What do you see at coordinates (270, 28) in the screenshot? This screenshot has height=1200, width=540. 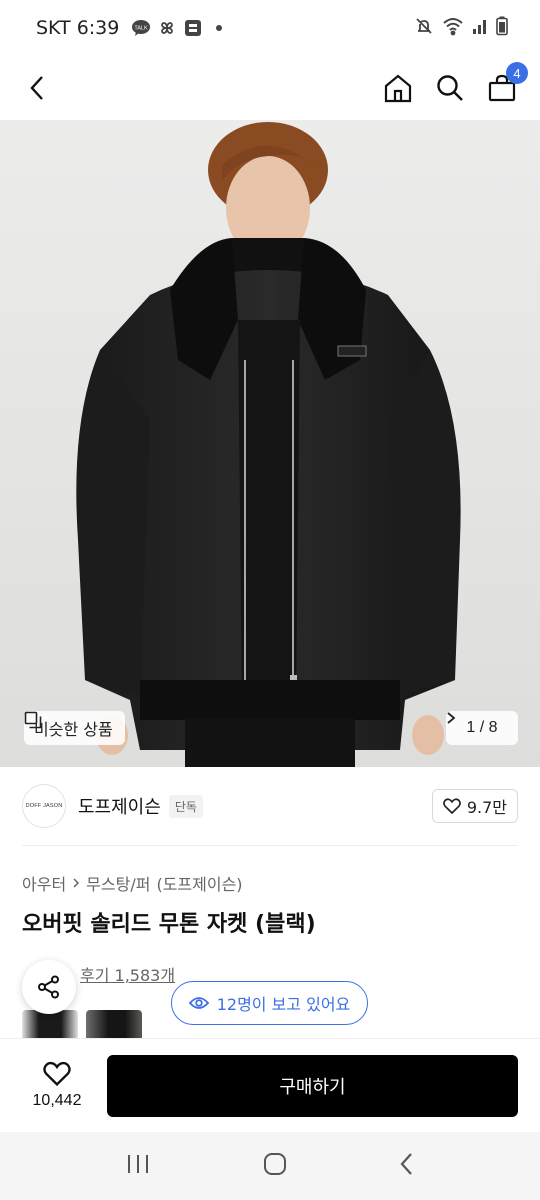 I see `status-bar: SKT 6:39 TALK` at bounding box center [270, 28].